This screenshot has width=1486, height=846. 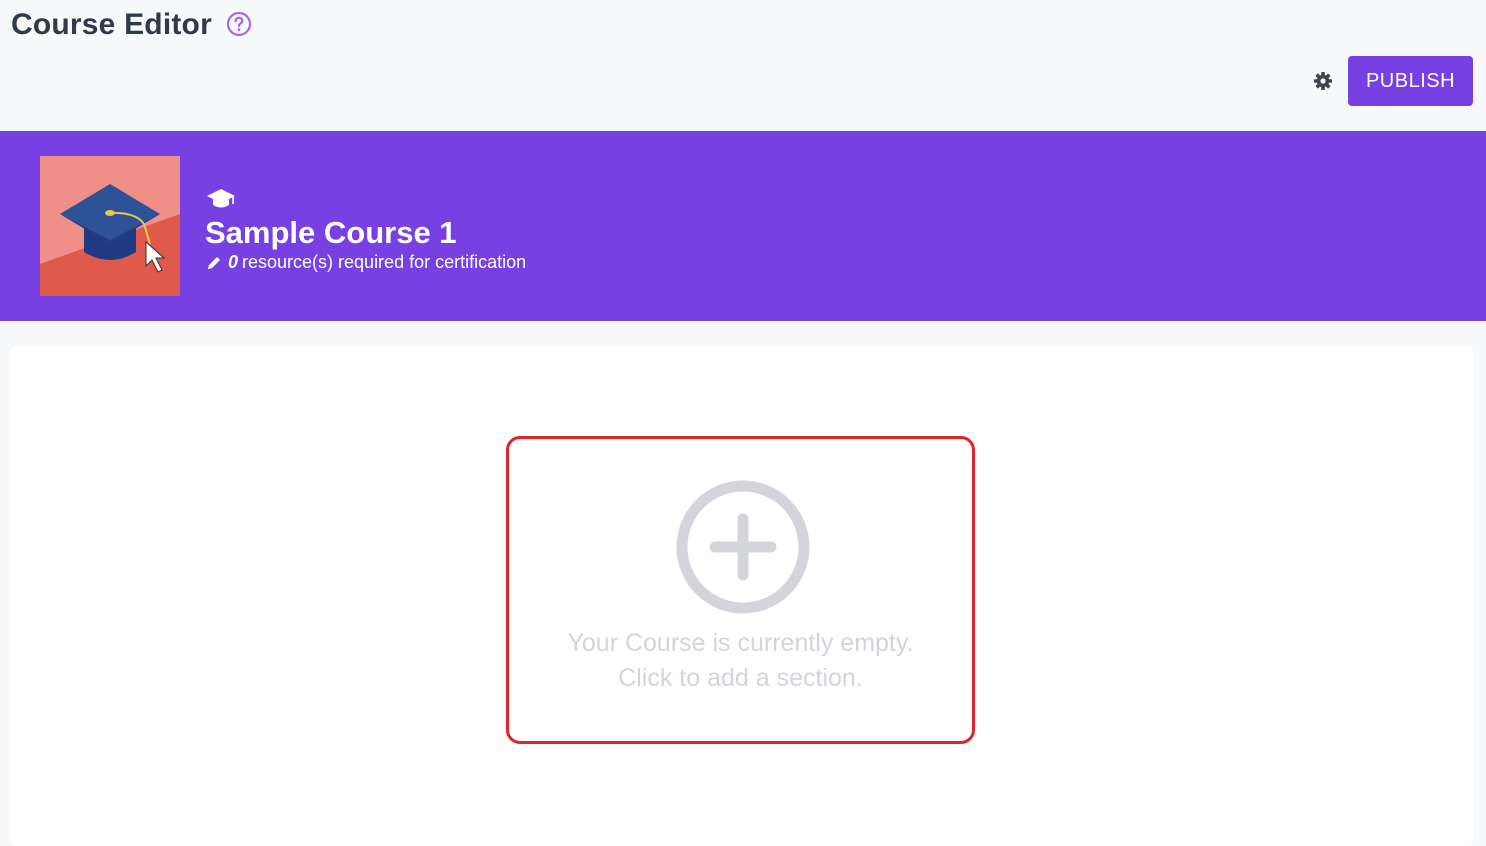 I want to click on empty-state-hint: Click to add a section., so click(x=740, y=678).